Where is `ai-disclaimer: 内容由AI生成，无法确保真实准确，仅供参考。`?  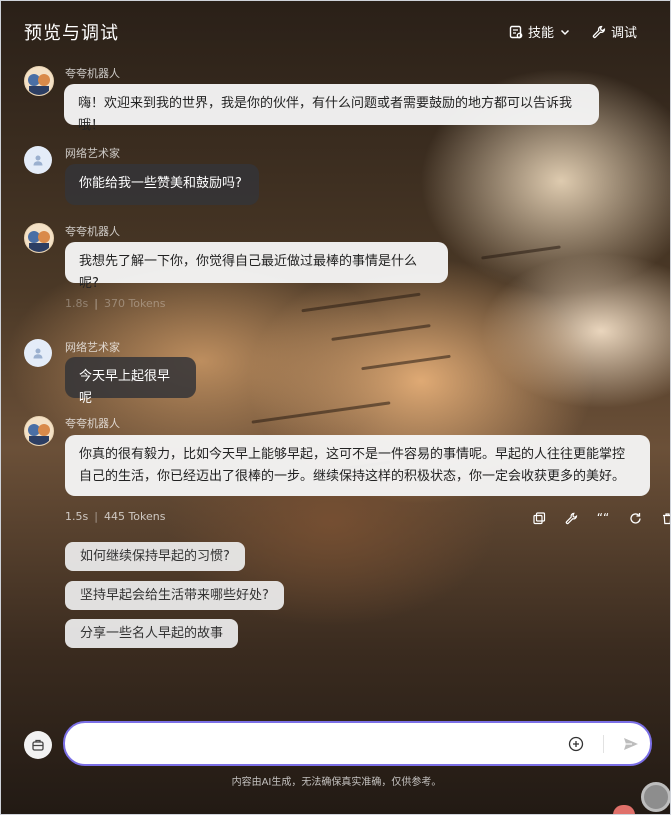 ai-disclaimer: 内容由AI生成，无法确保真实准确，仅供参考。 is located at coordinates (336, 782).